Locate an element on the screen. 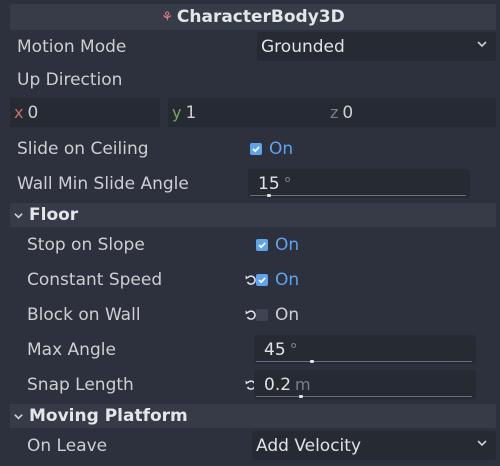  z-axis-label: z is located at coordinates (334, 112).